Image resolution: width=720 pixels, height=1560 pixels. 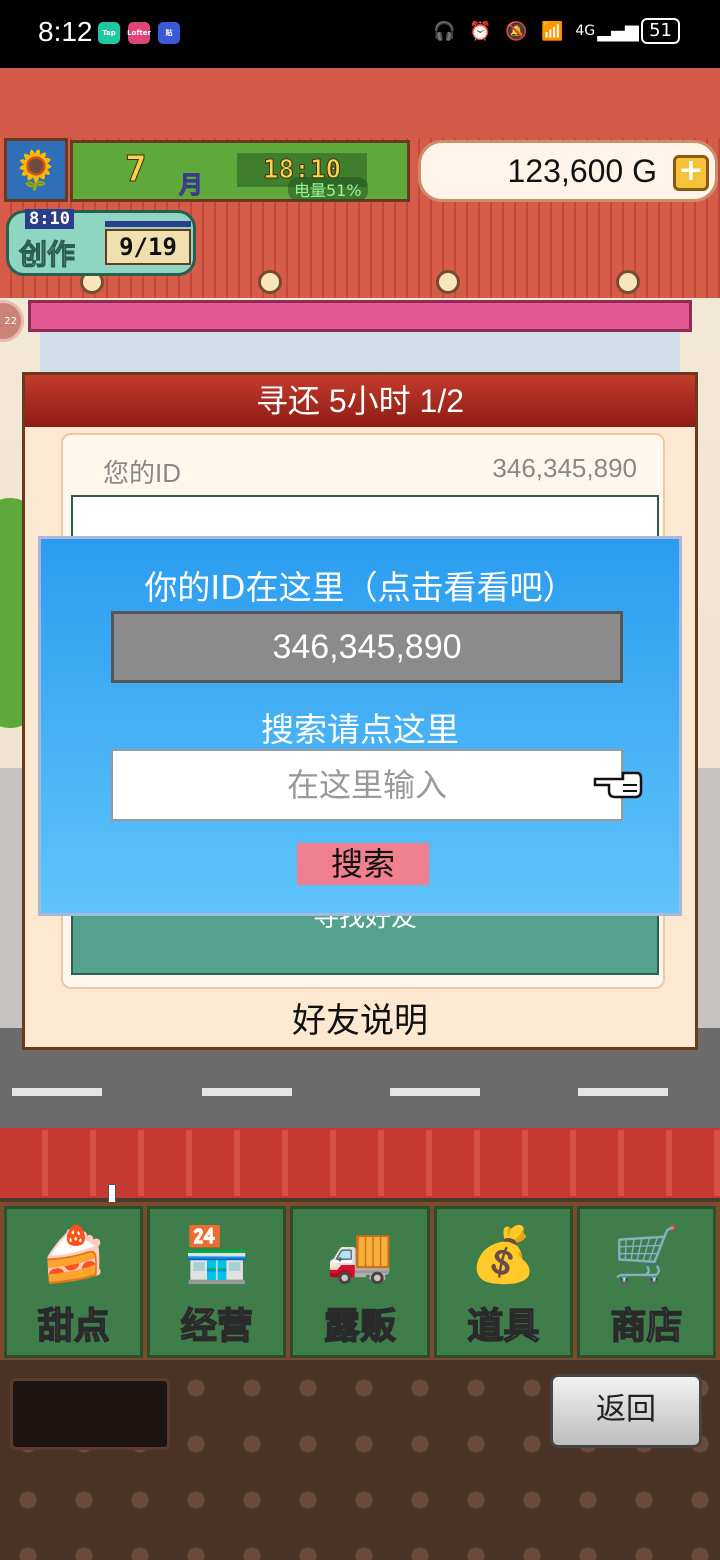 I want to click on add-gold-button: +, so click(x=691, y=173).